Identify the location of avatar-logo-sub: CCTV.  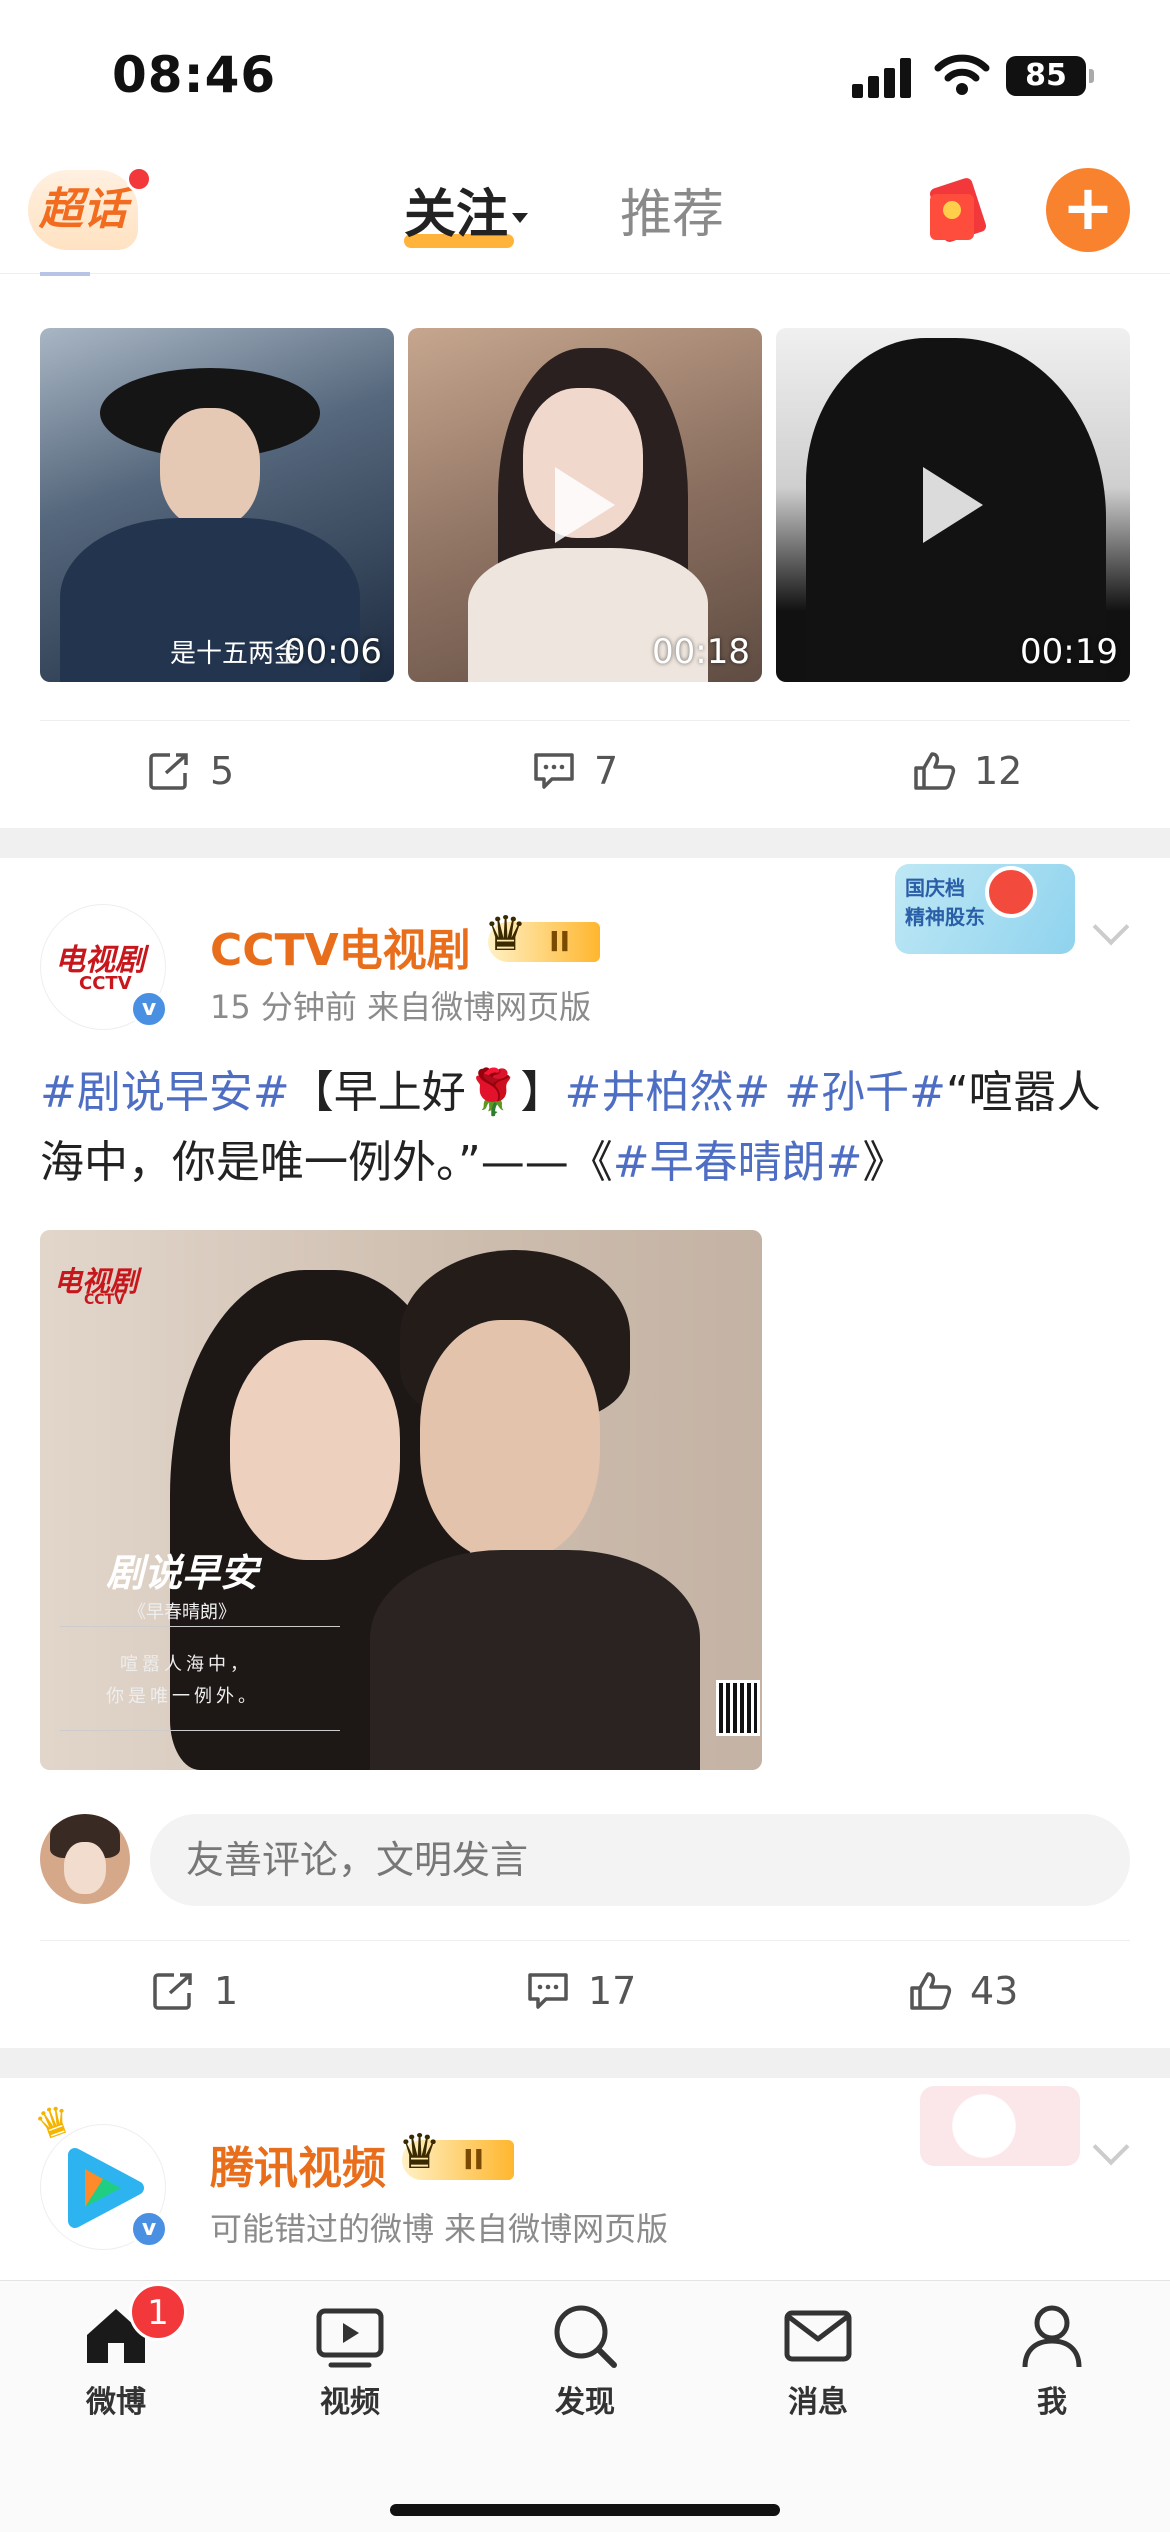
(105, 983).